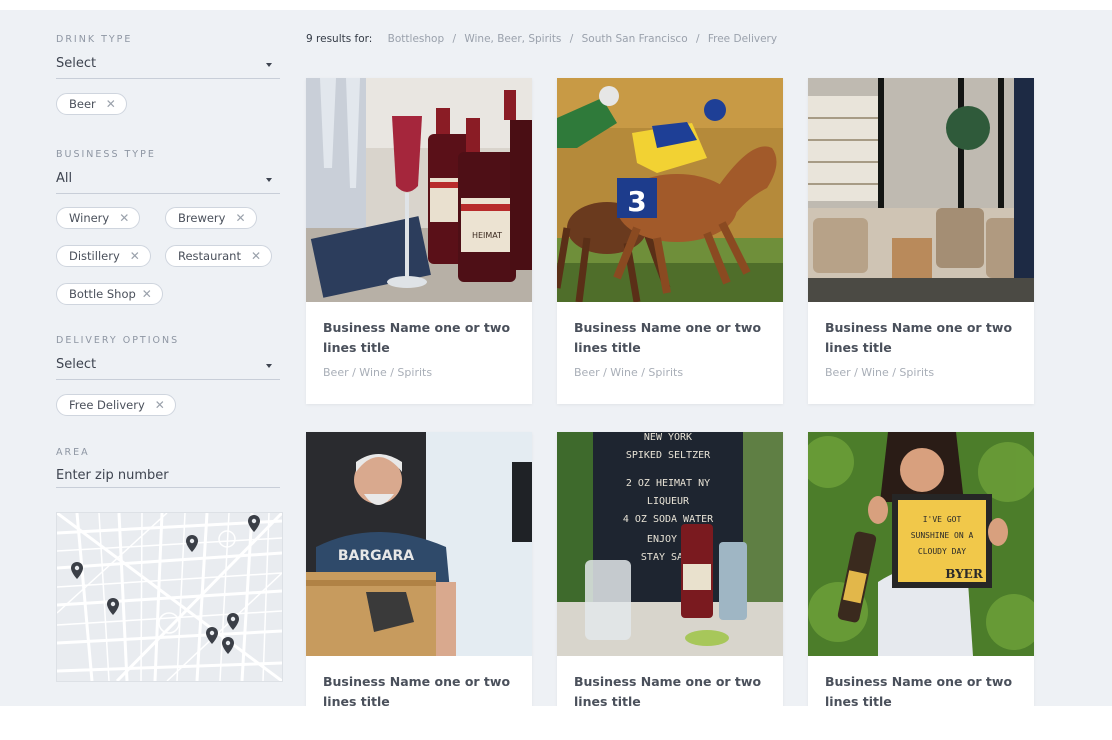 The image size is (1112, 740). What do you see at coordinates (419, 190) in the screenshot?
I see `wine-bottles-photo: HEIMAT` at bounding box center [419, 190].